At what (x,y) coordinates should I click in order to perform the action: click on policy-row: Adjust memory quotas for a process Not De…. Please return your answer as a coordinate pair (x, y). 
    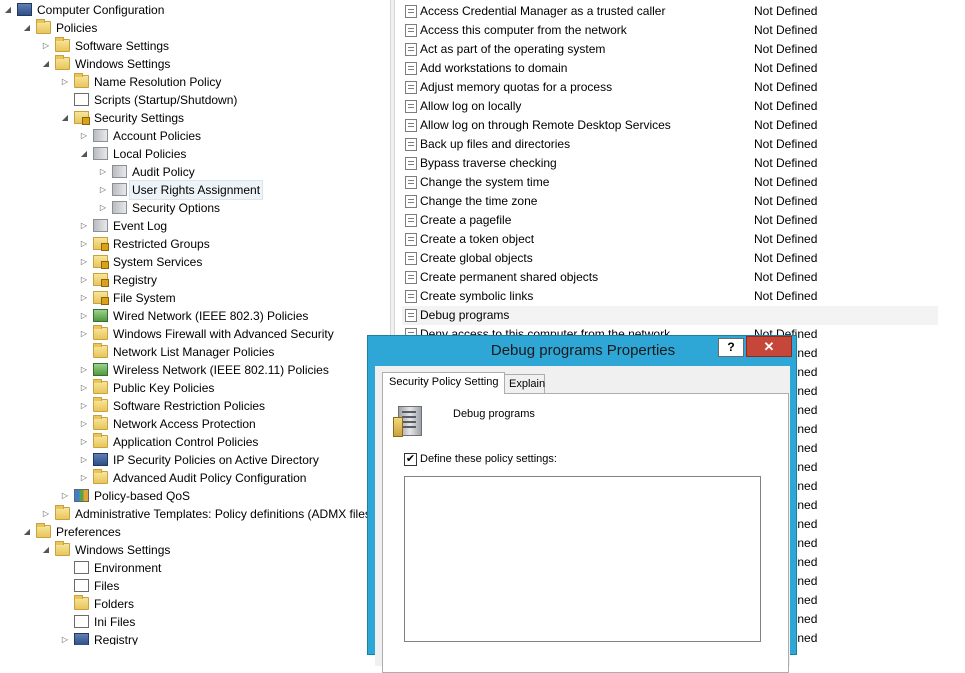
    Looking at the image, I should click on (670, 87).